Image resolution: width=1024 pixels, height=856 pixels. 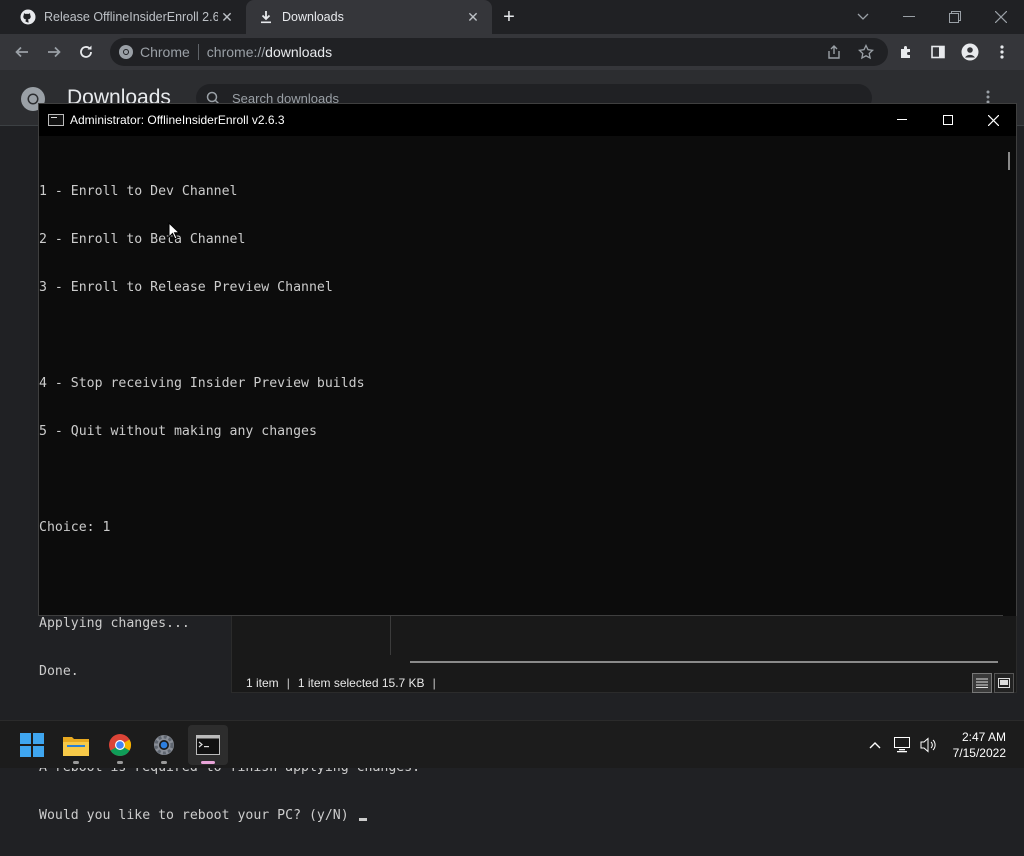 I want to click on back-button, so click(x=22, y=52).